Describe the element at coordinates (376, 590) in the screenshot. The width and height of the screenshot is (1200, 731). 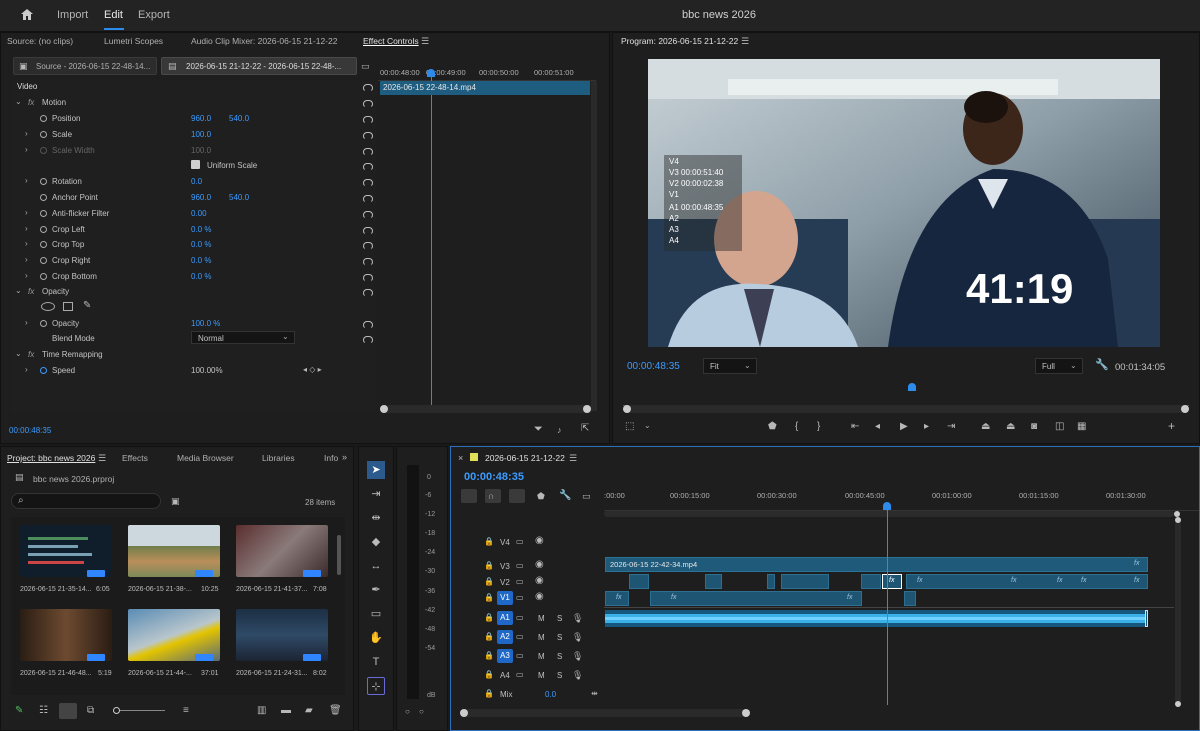
I see `pen-tool-icon: ✒` at that location.